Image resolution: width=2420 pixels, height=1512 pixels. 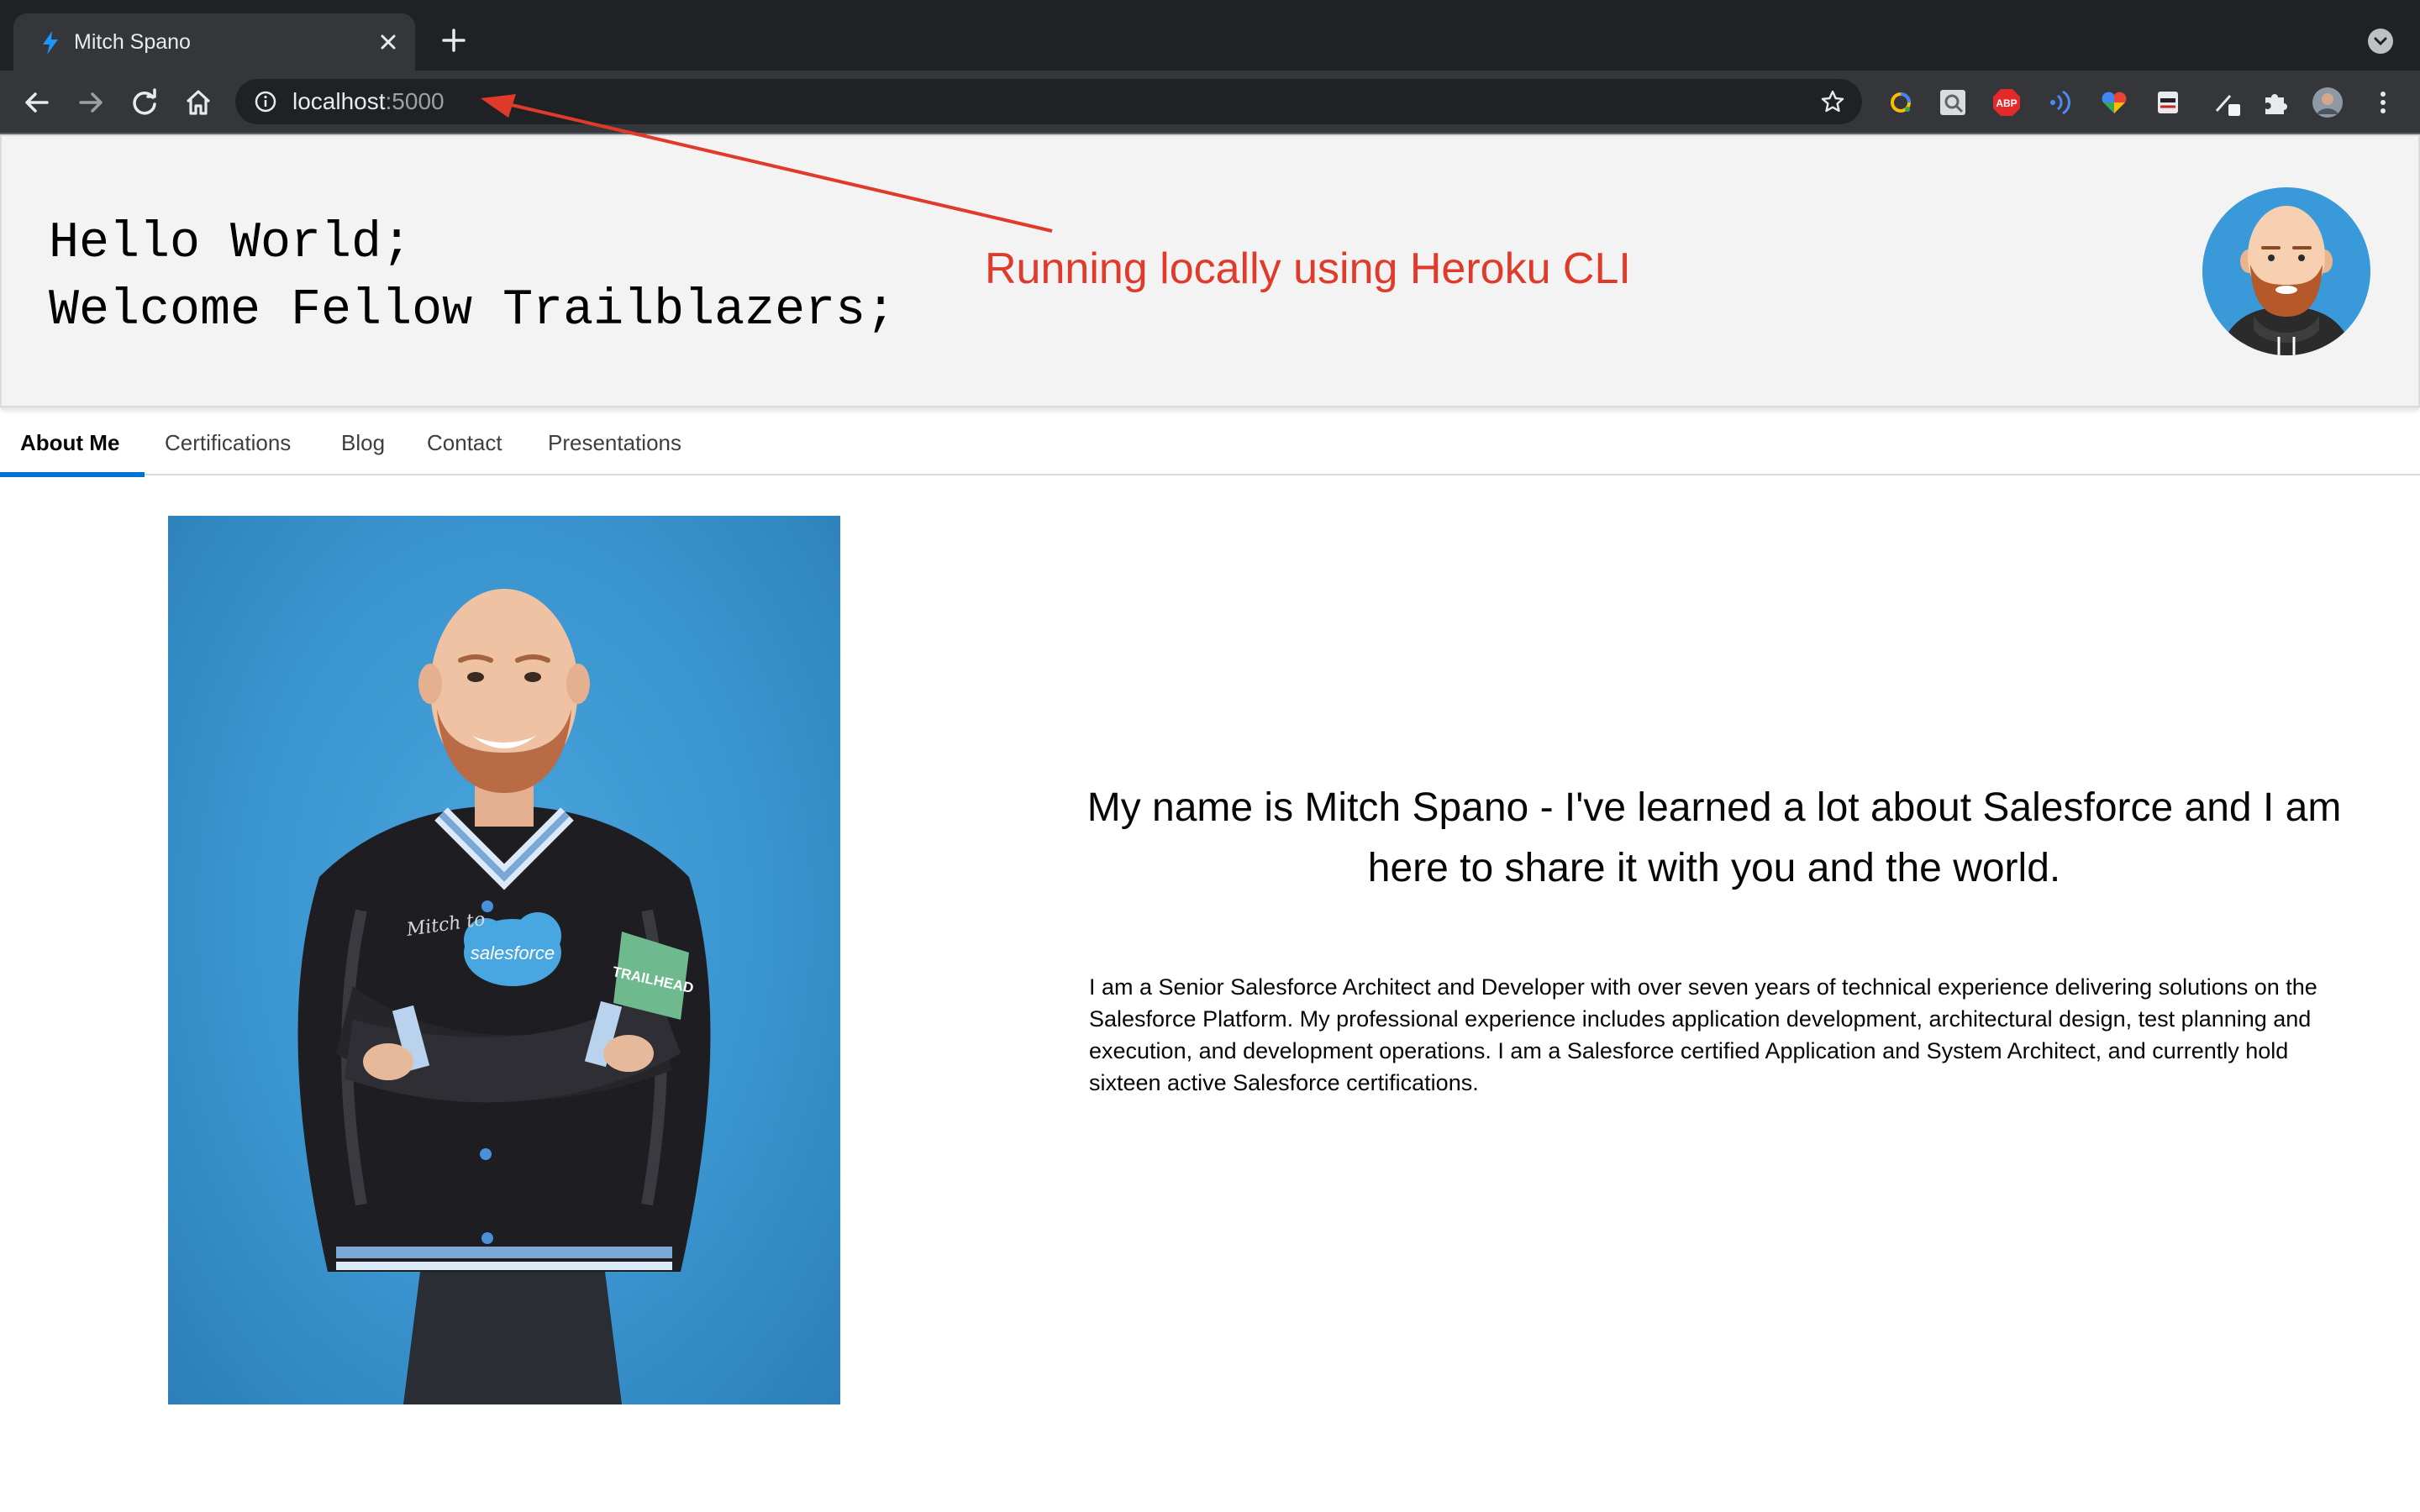 I want to click on tab-search-icon, so click(x=2381, y=41).